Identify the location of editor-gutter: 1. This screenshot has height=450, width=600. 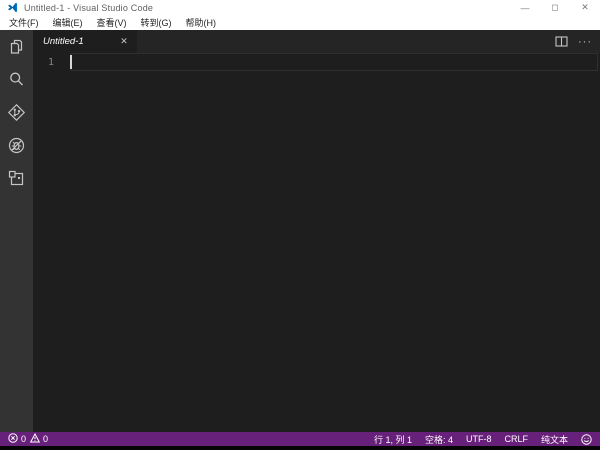
(51, 62).